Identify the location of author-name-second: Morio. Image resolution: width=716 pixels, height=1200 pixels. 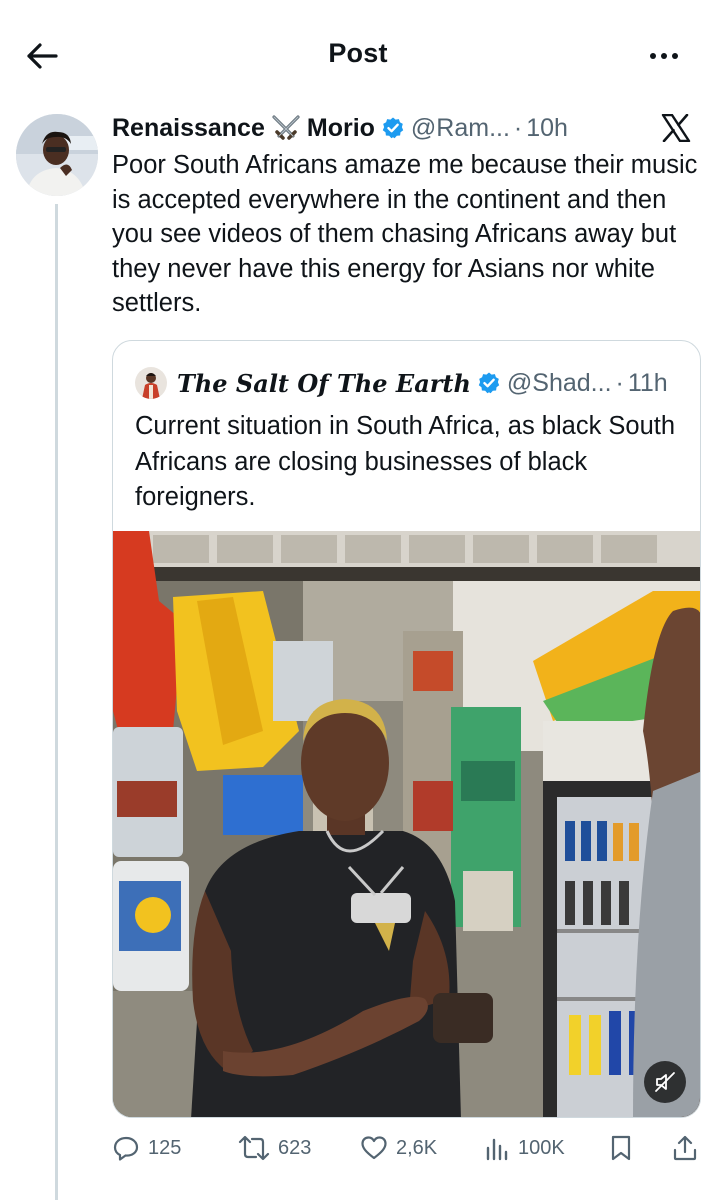
(341, 128).